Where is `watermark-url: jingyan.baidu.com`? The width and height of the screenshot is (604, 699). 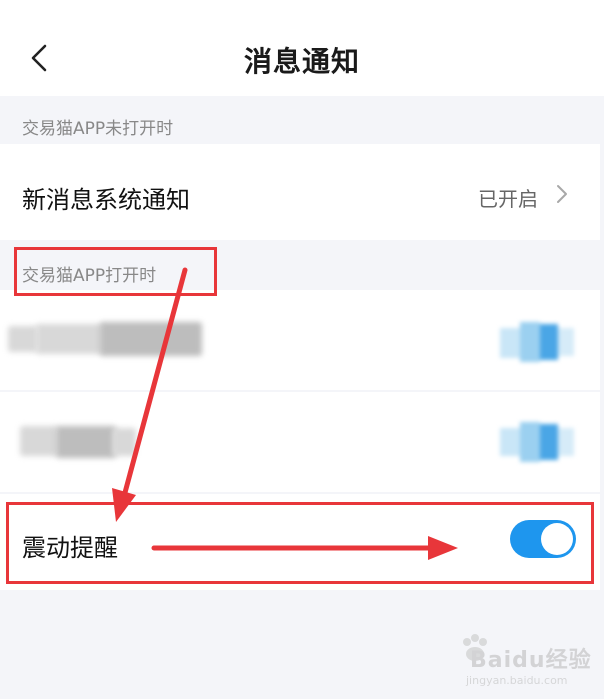
watermark-url: jingyan.baidu.com is located at coordinates (517, 680).